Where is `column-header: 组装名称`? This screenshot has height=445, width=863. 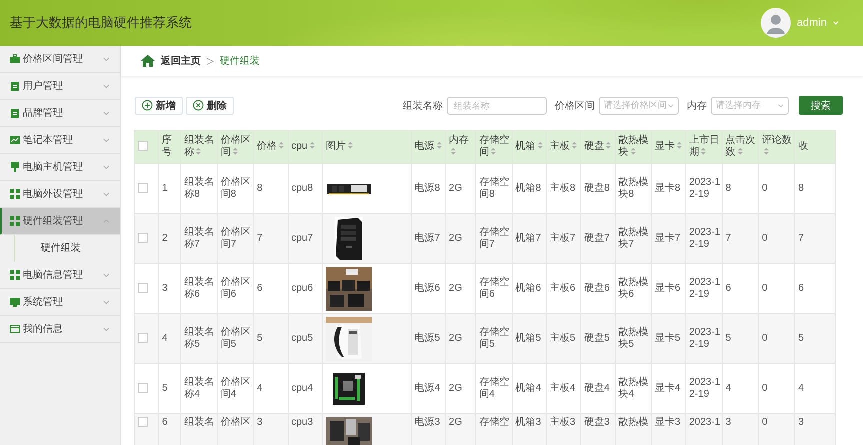
column-header: 组装名称 is located at coordinates (199, 147).